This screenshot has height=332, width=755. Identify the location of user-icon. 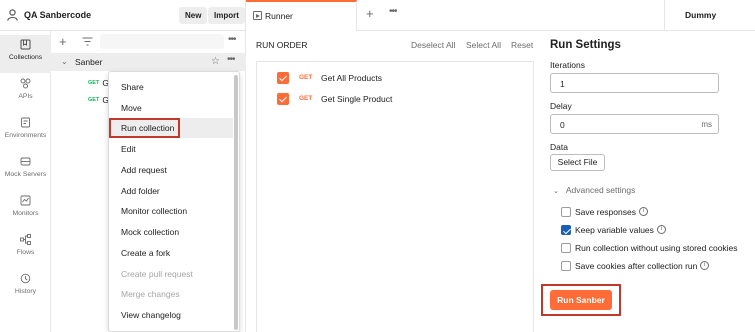
(12, 15).